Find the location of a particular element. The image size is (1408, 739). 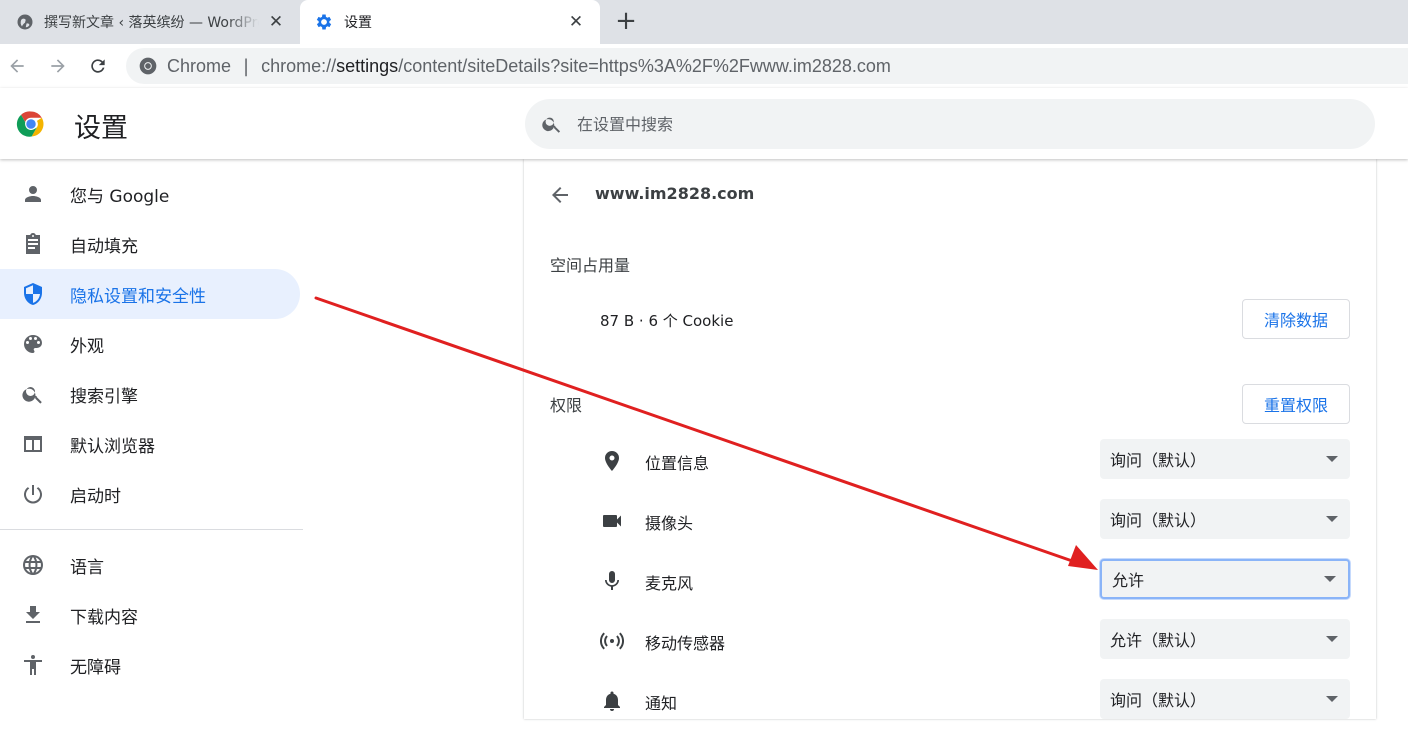

sidebar-item-label: 外观 is located at coordinates (87, 346).